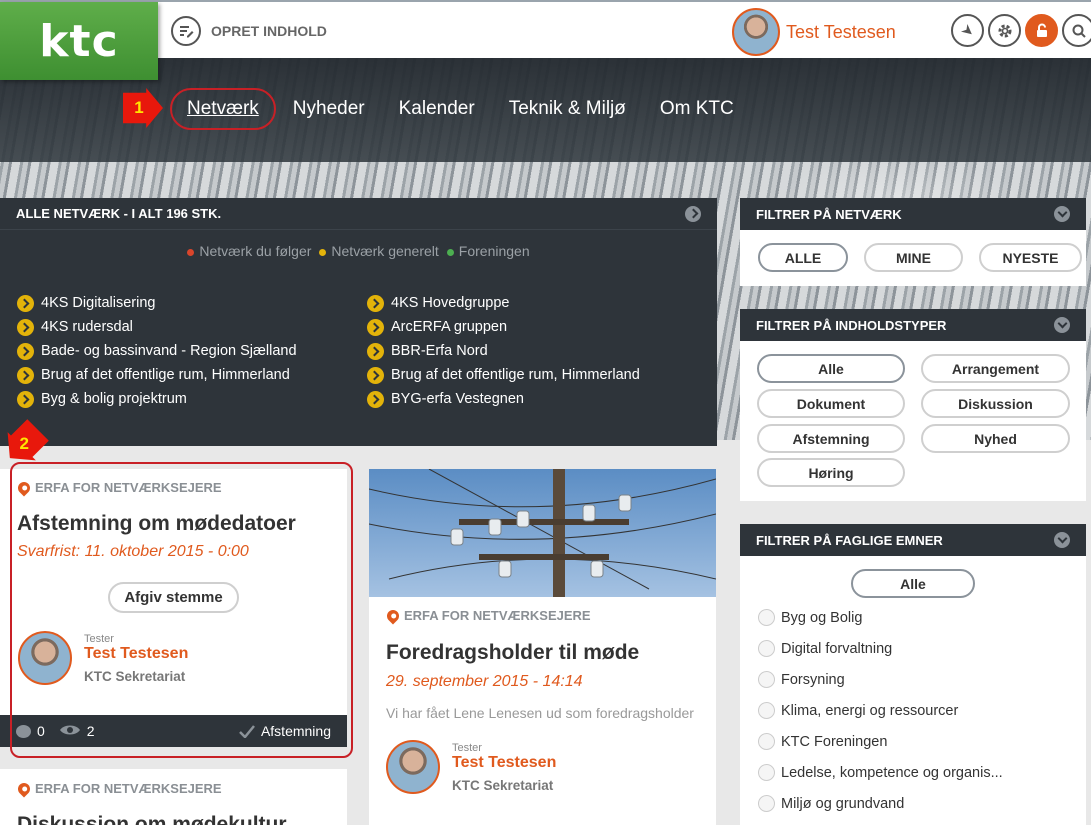 The height and width of the screenshot is (825, 1091). I want to click on nav-item-netvaerk: Netværk, so click(223, 109).